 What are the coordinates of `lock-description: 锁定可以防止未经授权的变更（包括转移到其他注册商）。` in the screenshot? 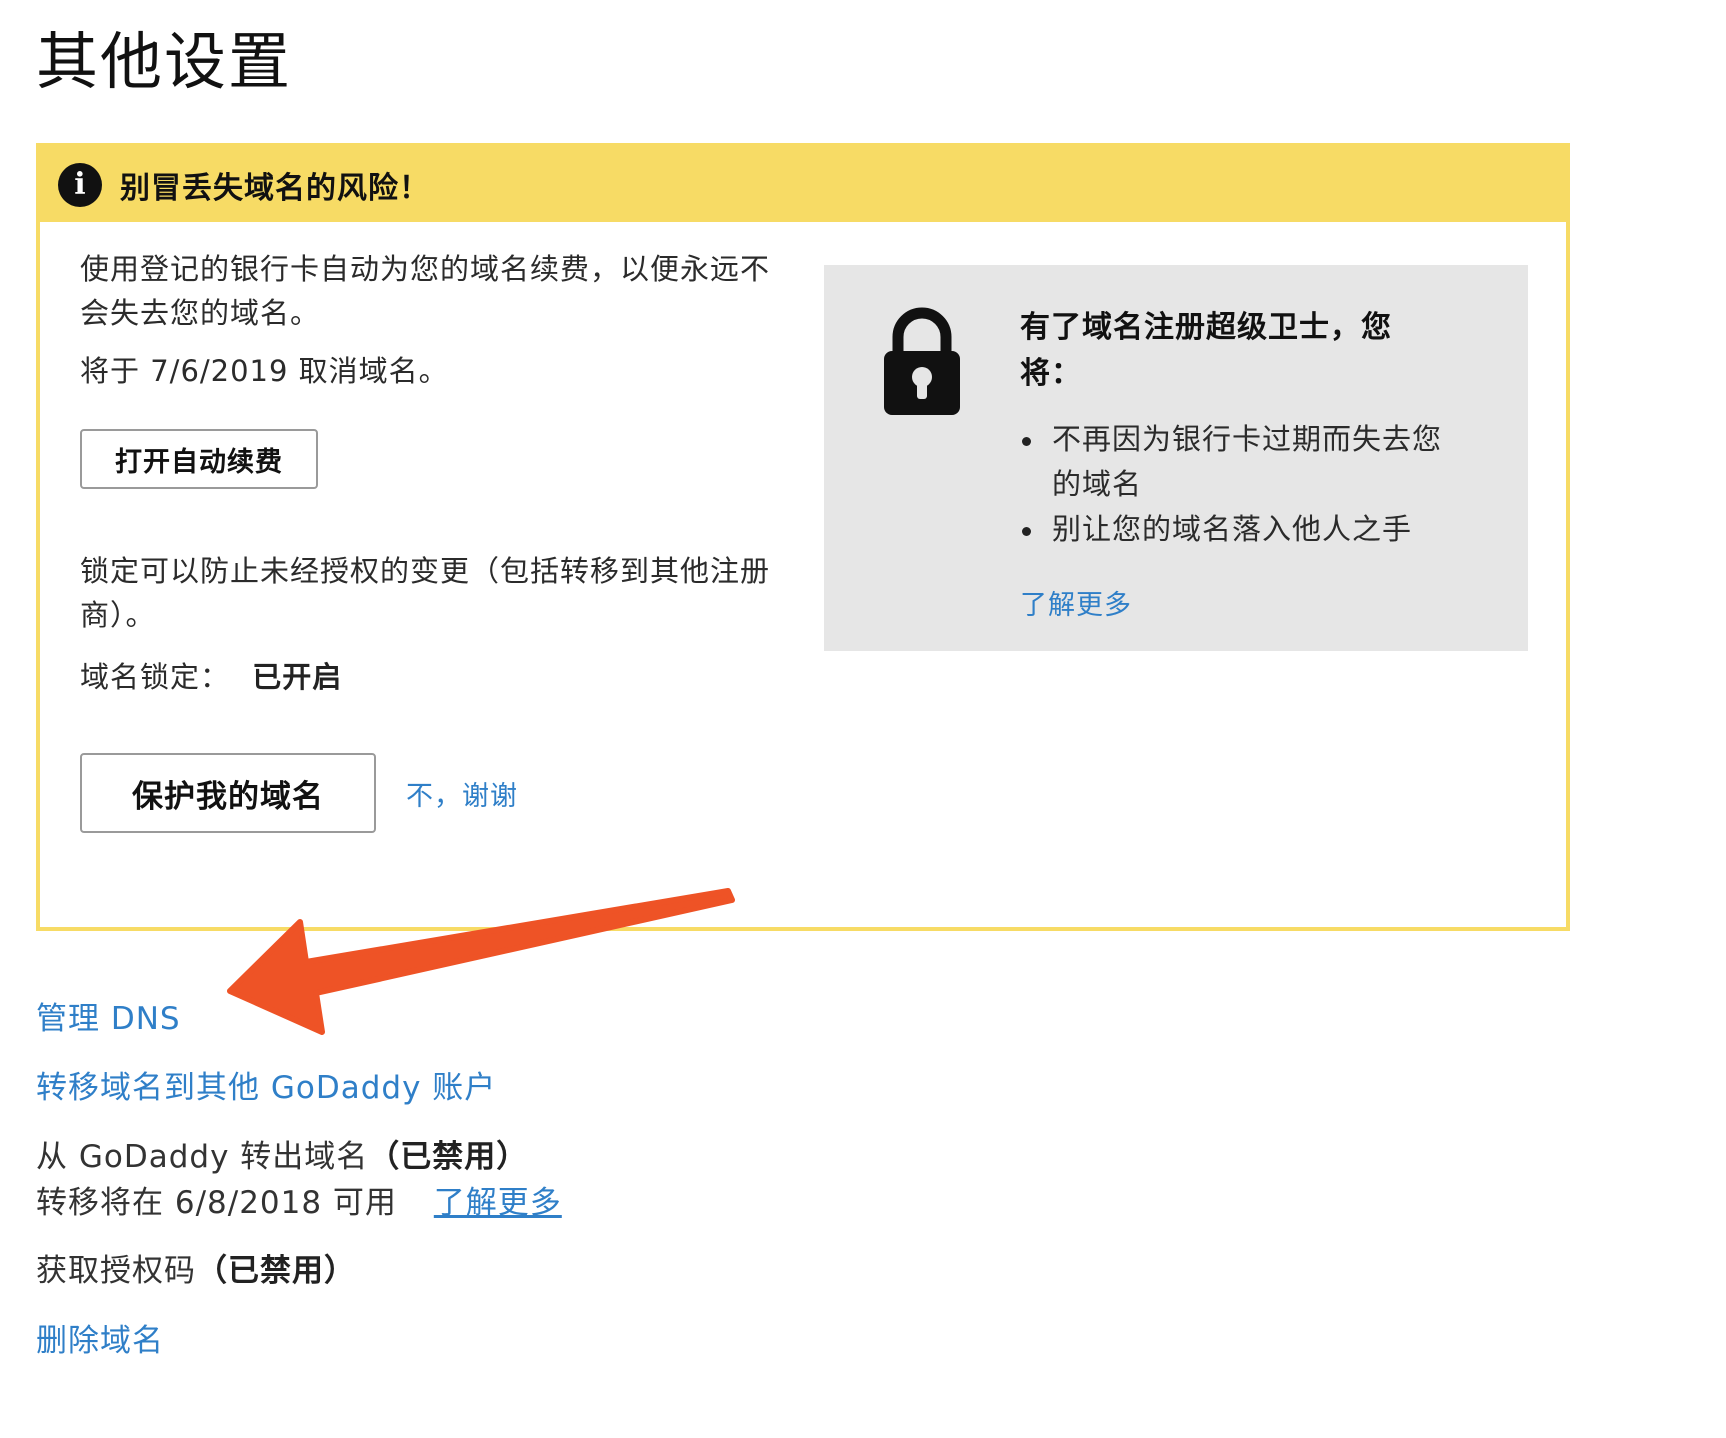 It's located at (425, 593).